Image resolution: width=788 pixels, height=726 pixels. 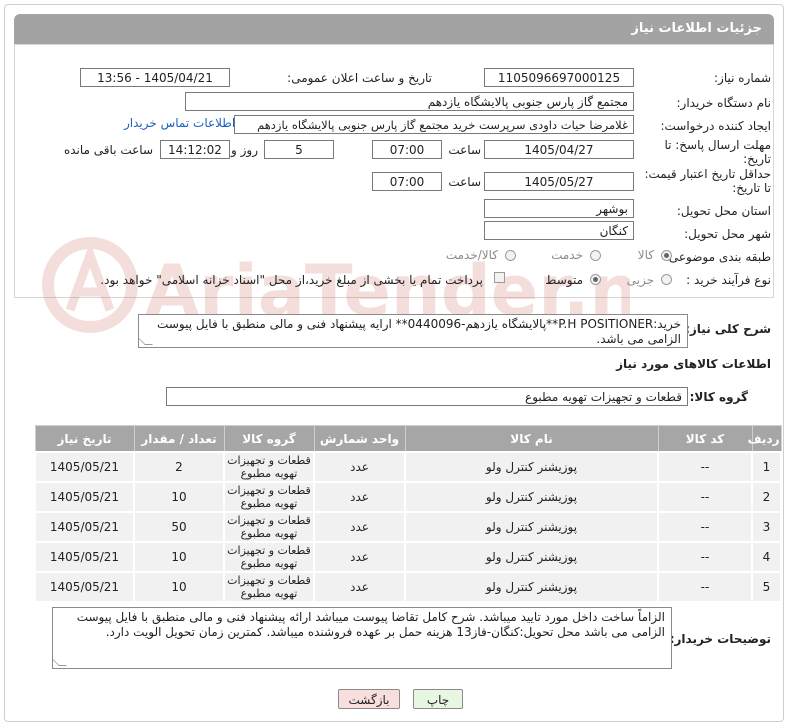 I want to click on goods-group-field: قطعات و تجهیزات تهویه مطبوع, so click(x=427, y=396).